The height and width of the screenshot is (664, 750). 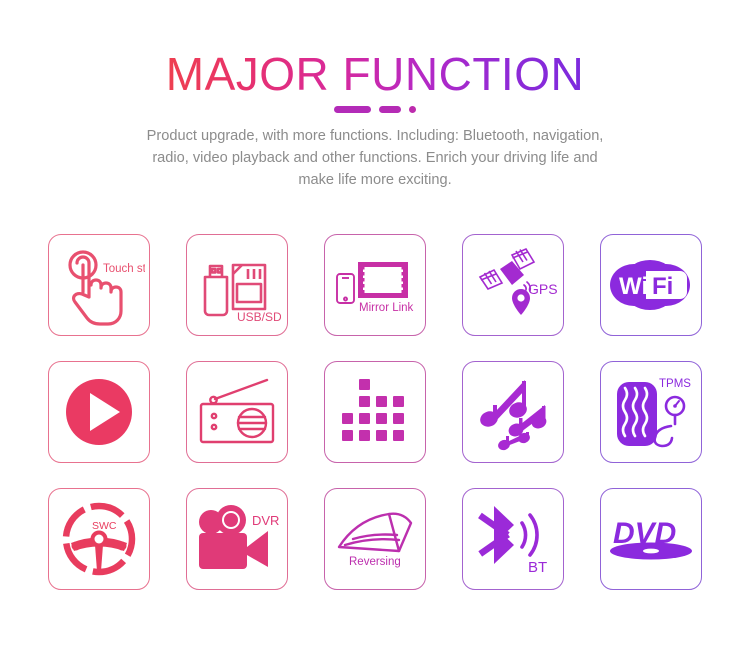 I want to click on feature-card-mirror-link: Mirror Link, so click(x=375, y=285).